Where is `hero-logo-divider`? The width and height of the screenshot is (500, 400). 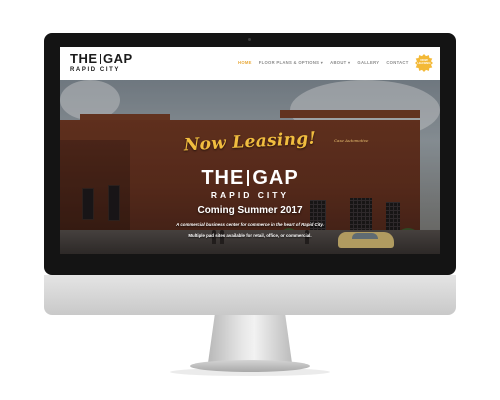
hero-logo-divider is located at coordinates (248, 178).